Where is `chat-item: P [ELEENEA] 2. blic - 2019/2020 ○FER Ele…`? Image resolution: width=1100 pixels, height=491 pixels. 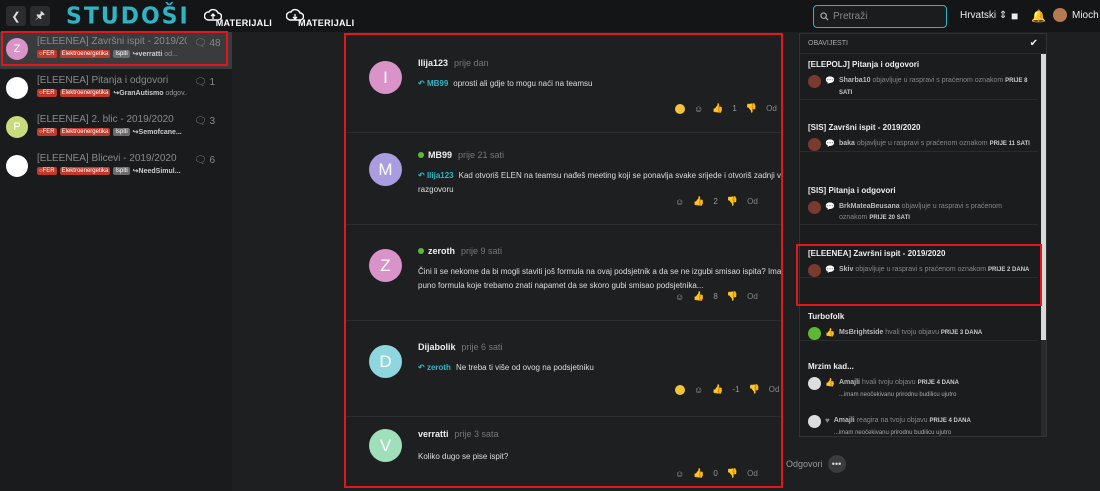 chat-item: P [ELEENEA] 2. blic - 2019/2020 ○FER Ele… is located at coordinates (116, 128).